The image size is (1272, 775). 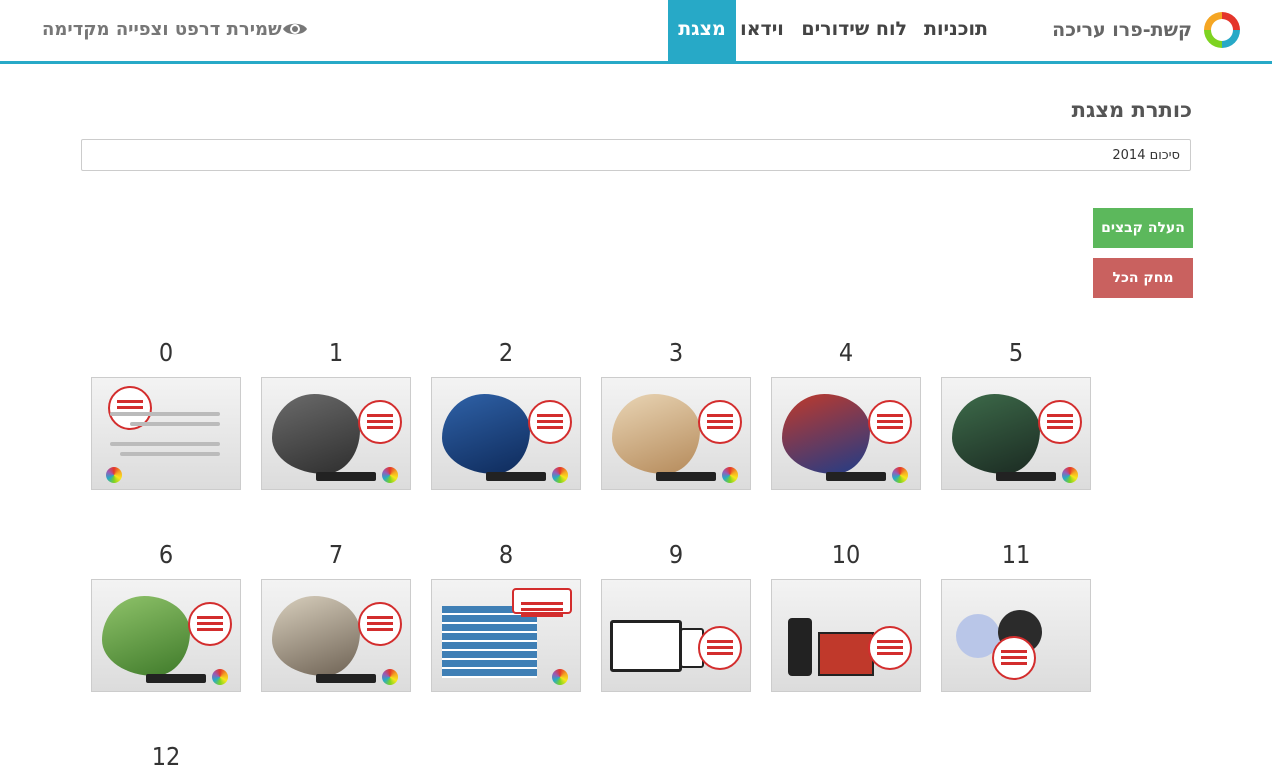 What do you see at coordinates (336, 554) in the screenshot?
I see `slide-number: 7` at bounding box center [336, 554].